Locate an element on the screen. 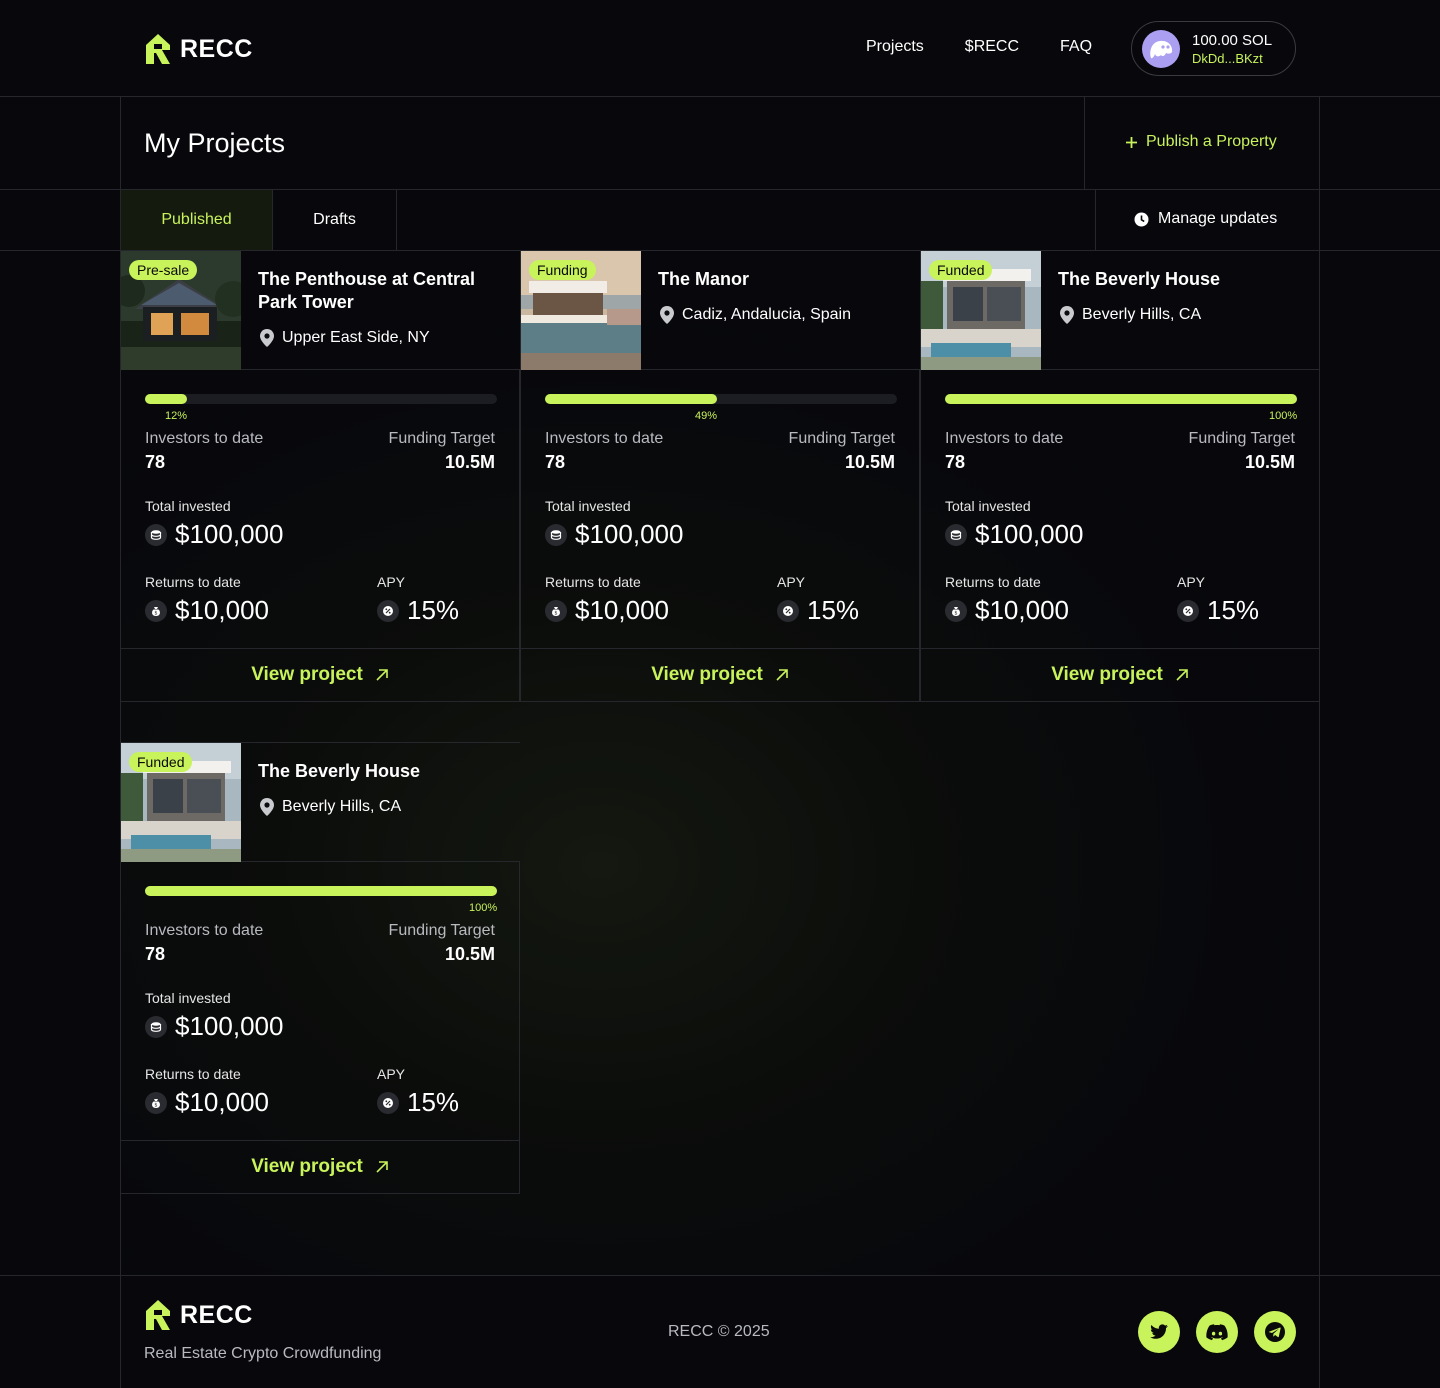 This screenshot has width=1440, height=1388. funding-progress-label: 100% is located at coordinates (483, 908).